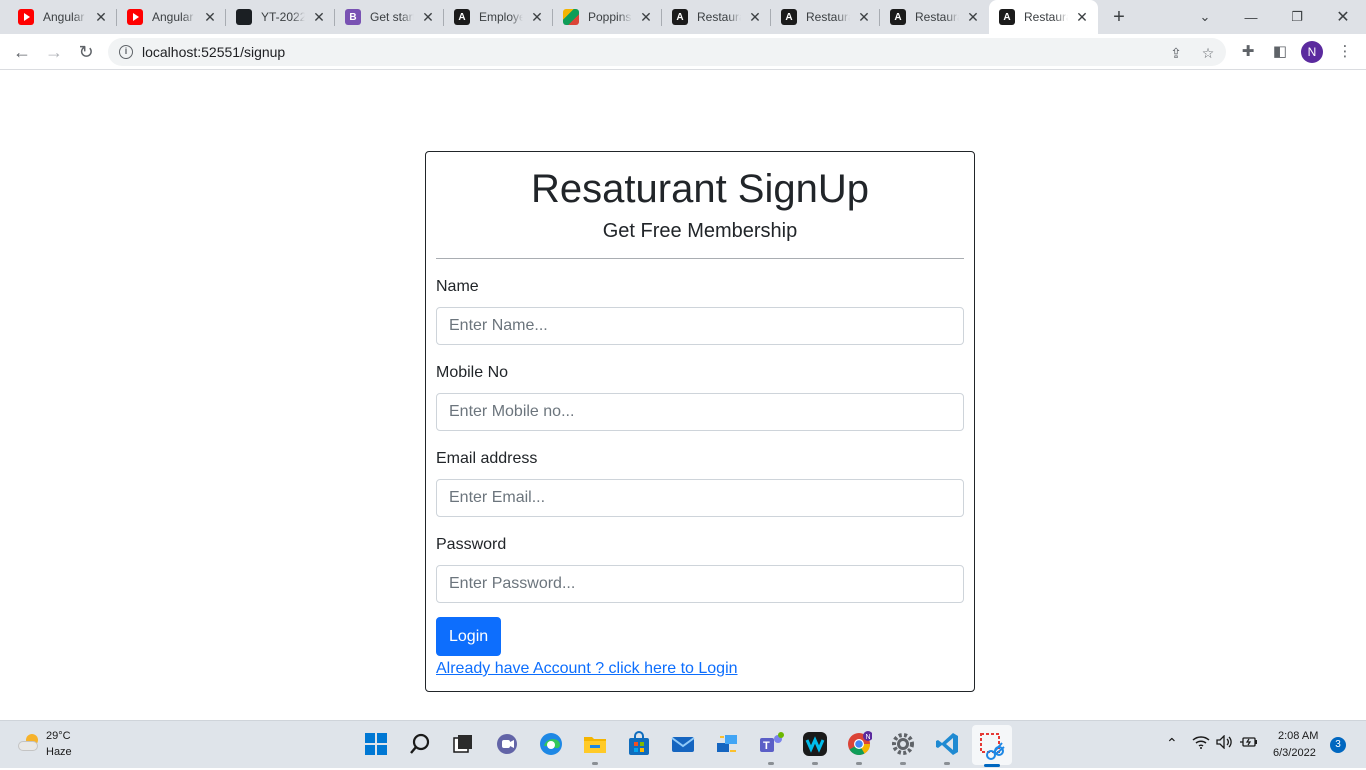 This screenshot has height=770, width=1366. What do you see at coordinates (1298, 736) in the screenshot?
I see `clock-time: 2:08 AM` at bounding box center [1298, 736].